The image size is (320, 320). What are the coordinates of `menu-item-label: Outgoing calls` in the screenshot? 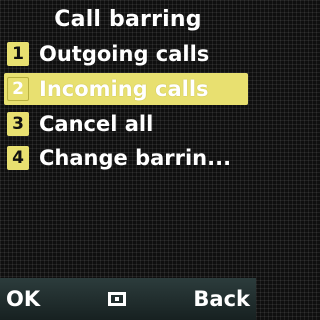 It's located at (124, 54).